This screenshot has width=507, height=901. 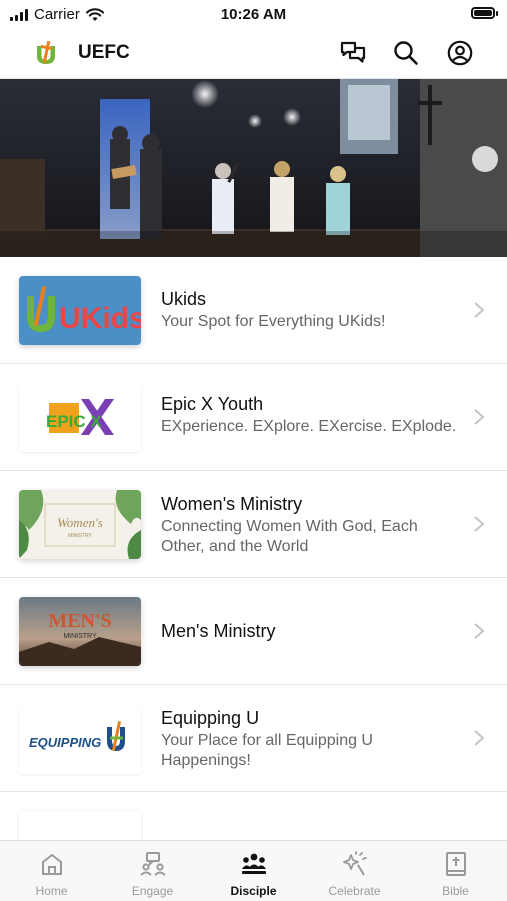 I want to click on ukids-subtitle: Your Spot for Everything UKids!, so click(x=273, y=321).